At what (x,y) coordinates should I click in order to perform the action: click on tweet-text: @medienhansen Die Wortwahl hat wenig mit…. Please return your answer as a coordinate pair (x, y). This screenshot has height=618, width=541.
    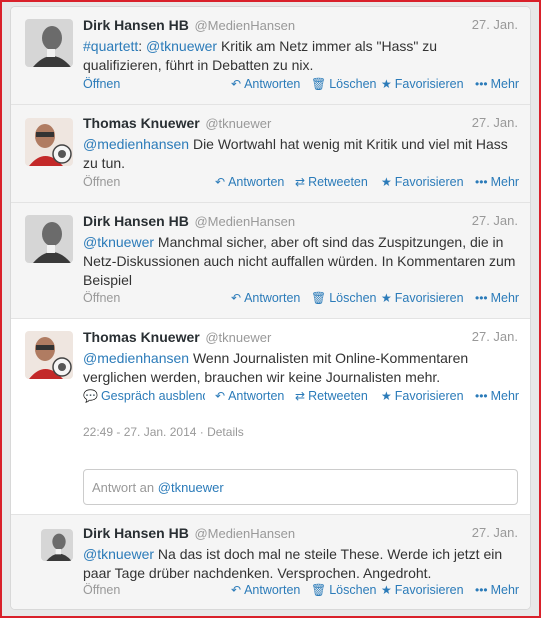
    Looking at the image, I should click on (299, 154).